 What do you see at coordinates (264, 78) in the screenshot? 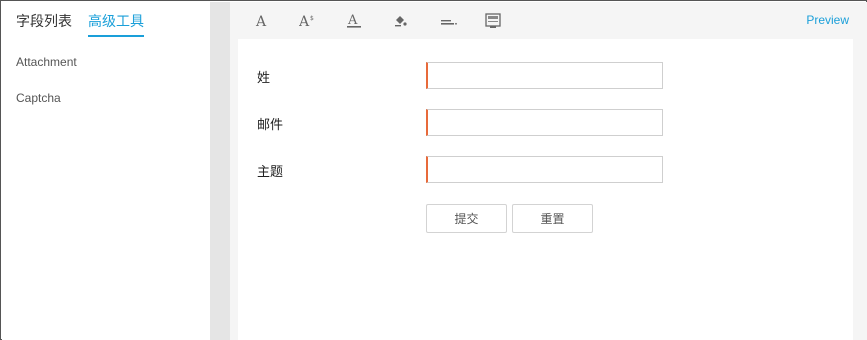
I see `field-label-surname: 姓` at bounding box center [264, 78].